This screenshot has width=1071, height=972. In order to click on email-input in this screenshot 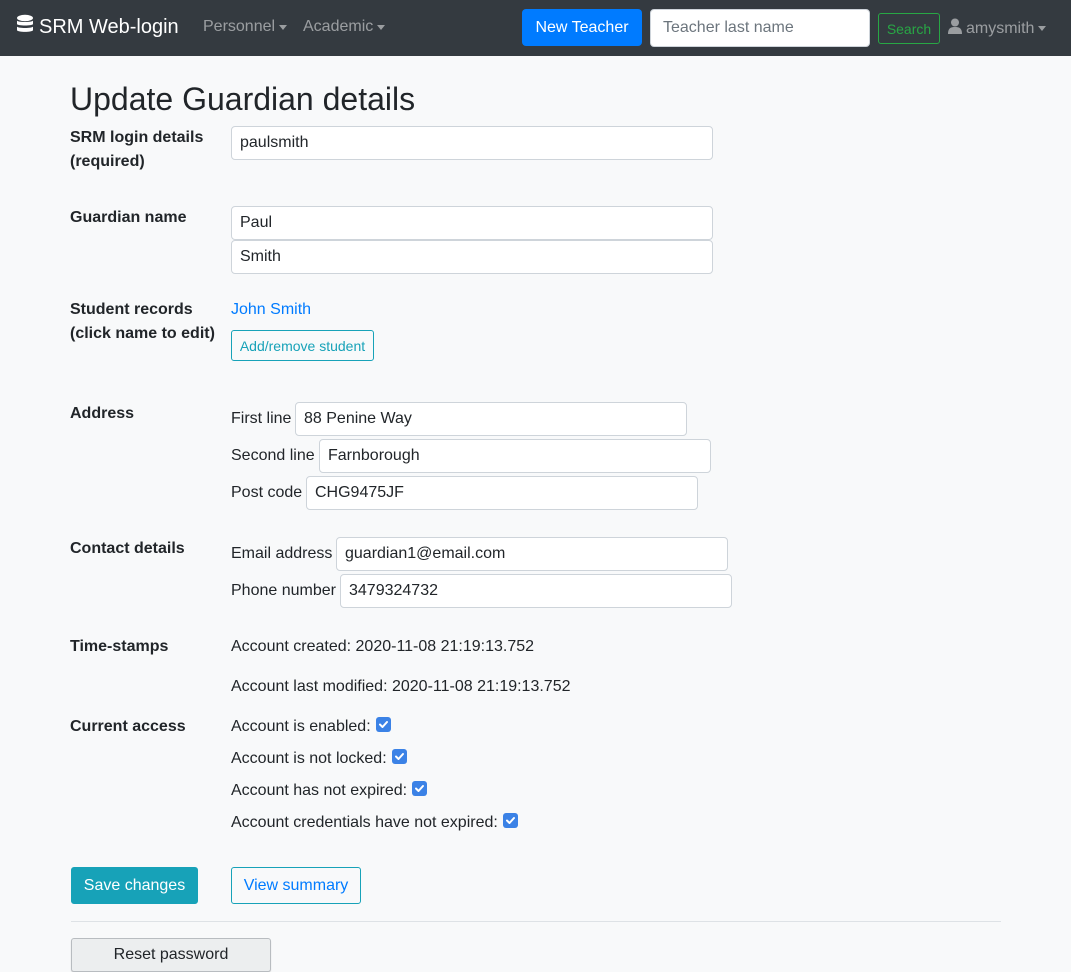, I will do `click(532, 554)`.